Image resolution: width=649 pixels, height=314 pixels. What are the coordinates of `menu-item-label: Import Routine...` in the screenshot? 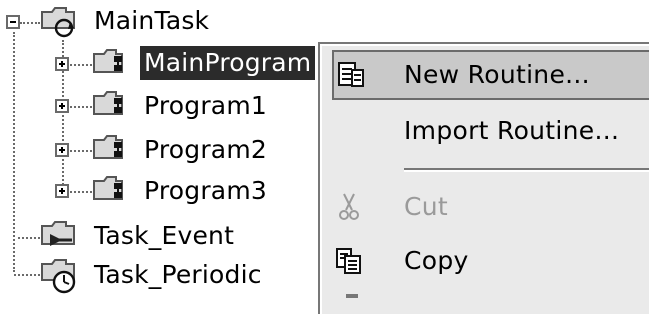 It's located at (512, 130).